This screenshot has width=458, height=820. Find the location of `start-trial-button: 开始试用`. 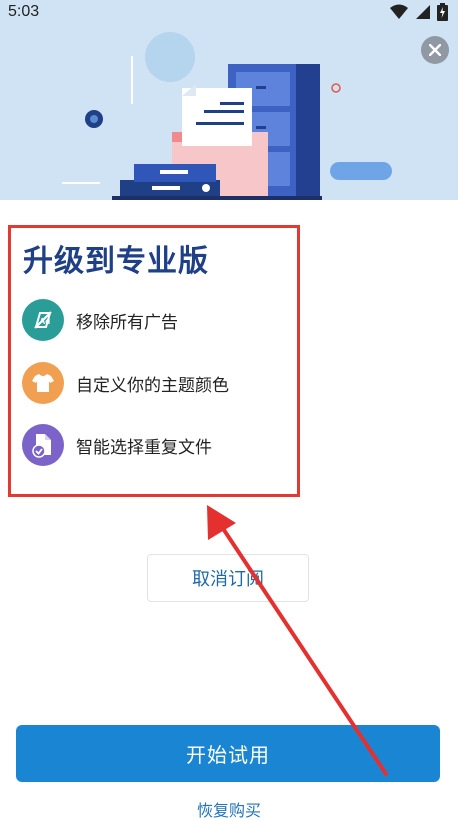

start-trial-button: 开始试用 is located at coordinates (228, 753).